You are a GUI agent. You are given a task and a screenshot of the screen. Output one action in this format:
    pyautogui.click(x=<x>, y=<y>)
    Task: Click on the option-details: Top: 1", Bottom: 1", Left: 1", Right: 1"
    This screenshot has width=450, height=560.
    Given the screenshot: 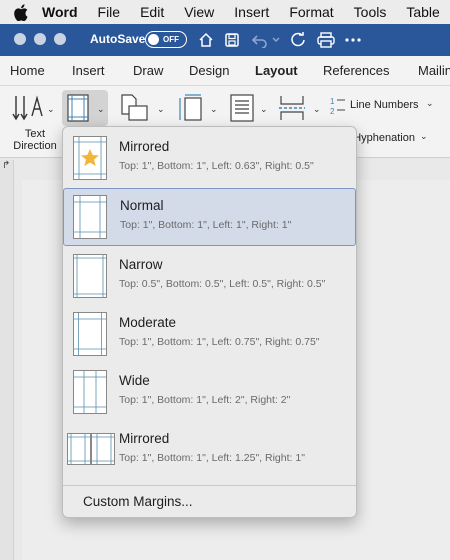 What is the action you would take?
    pyautogui.click(x=206, y=225)
    